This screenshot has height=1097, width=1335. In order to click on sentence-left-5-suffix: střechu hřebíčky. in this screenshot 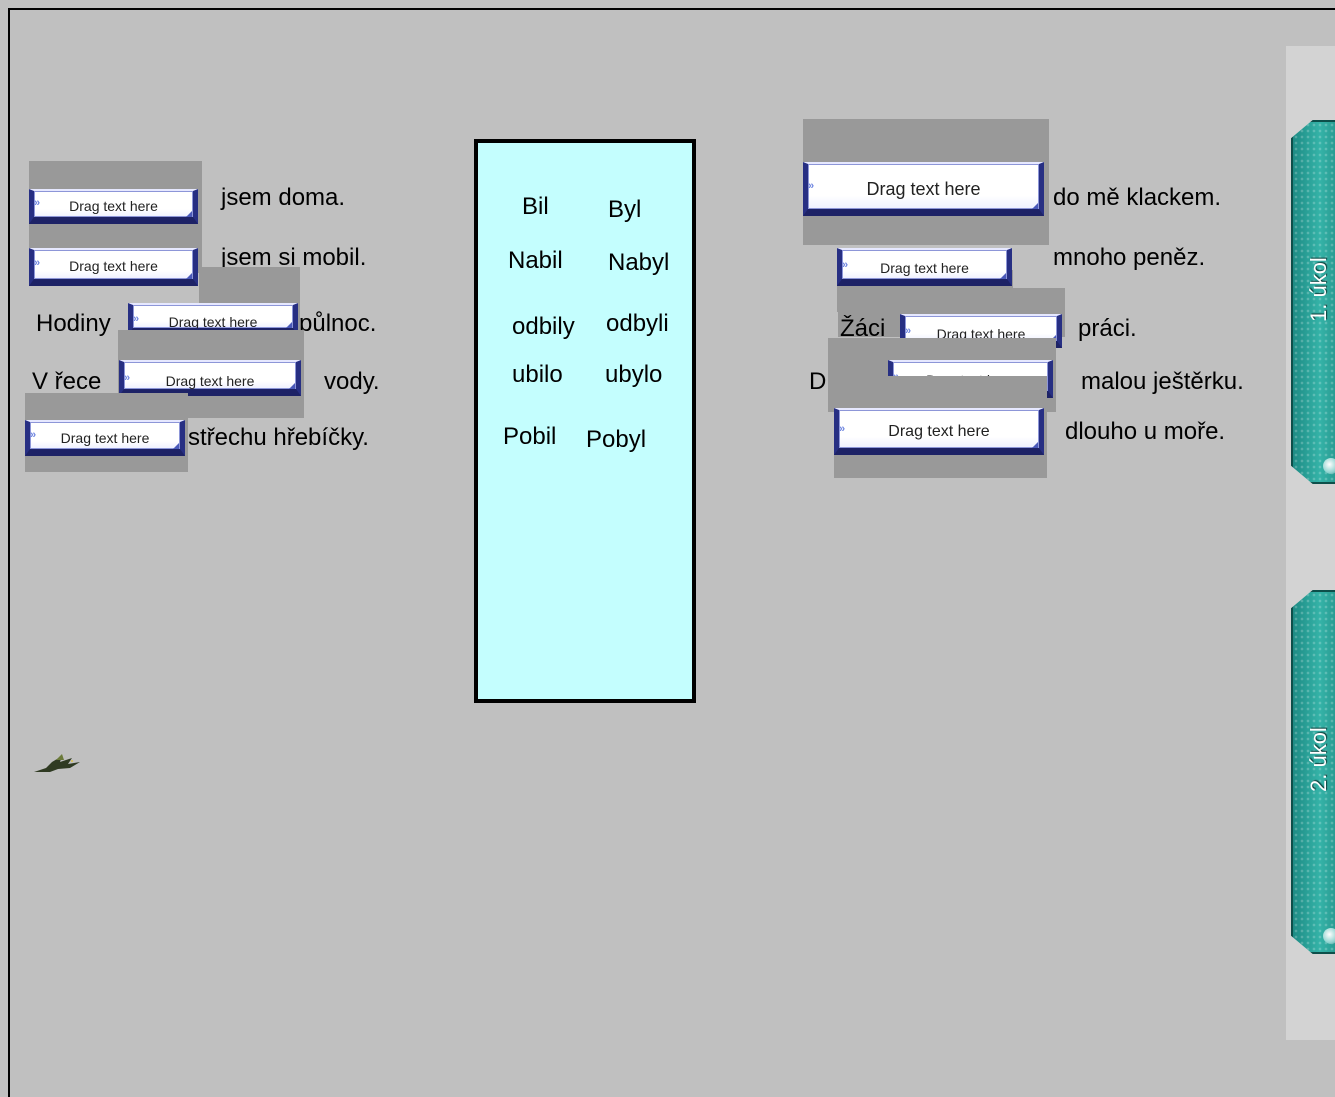, I will do `click(278, 437)`.